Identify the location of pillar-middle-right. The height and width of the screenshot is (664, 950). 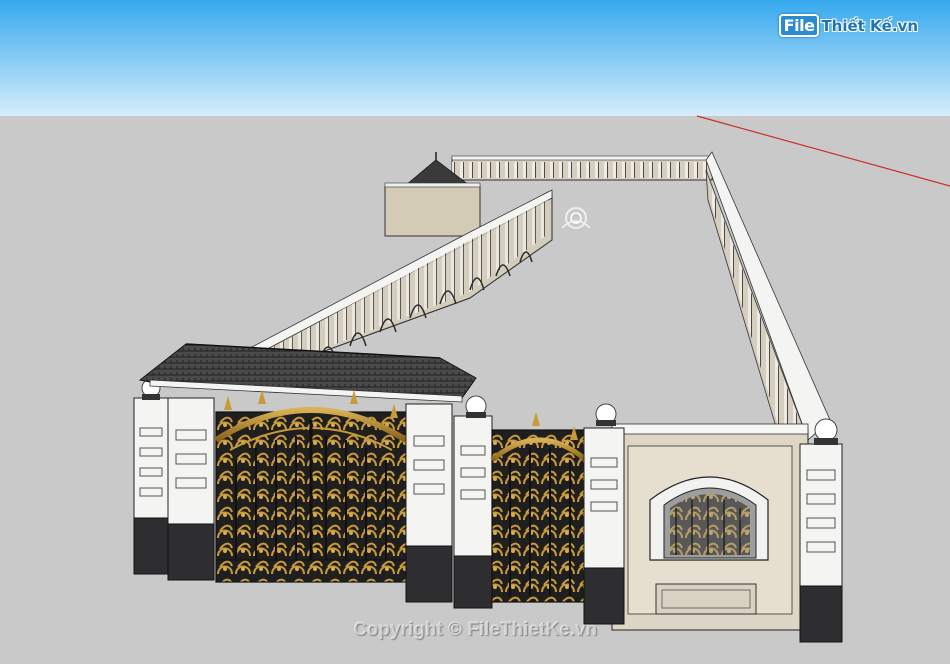
(473, 502).